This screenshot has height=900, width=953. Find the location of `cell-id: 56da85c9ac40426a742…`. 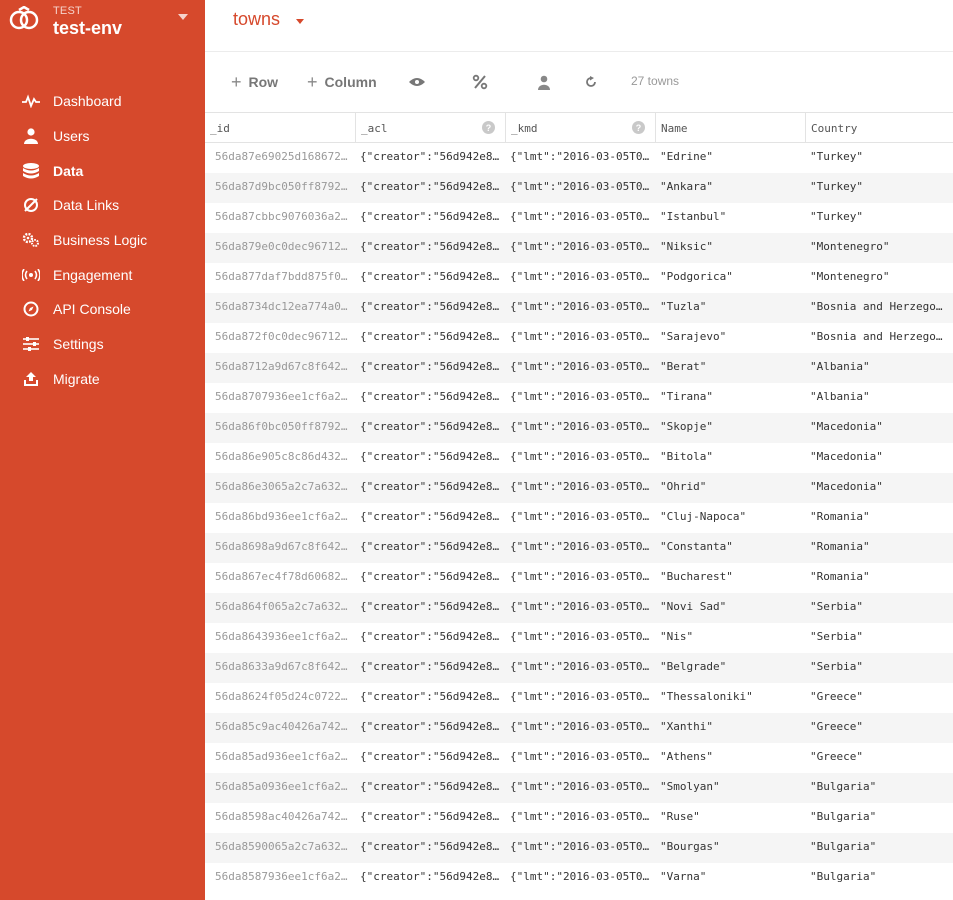

cell-id: 56da85c9ac40426a742… is located at coordinates (283, 728).